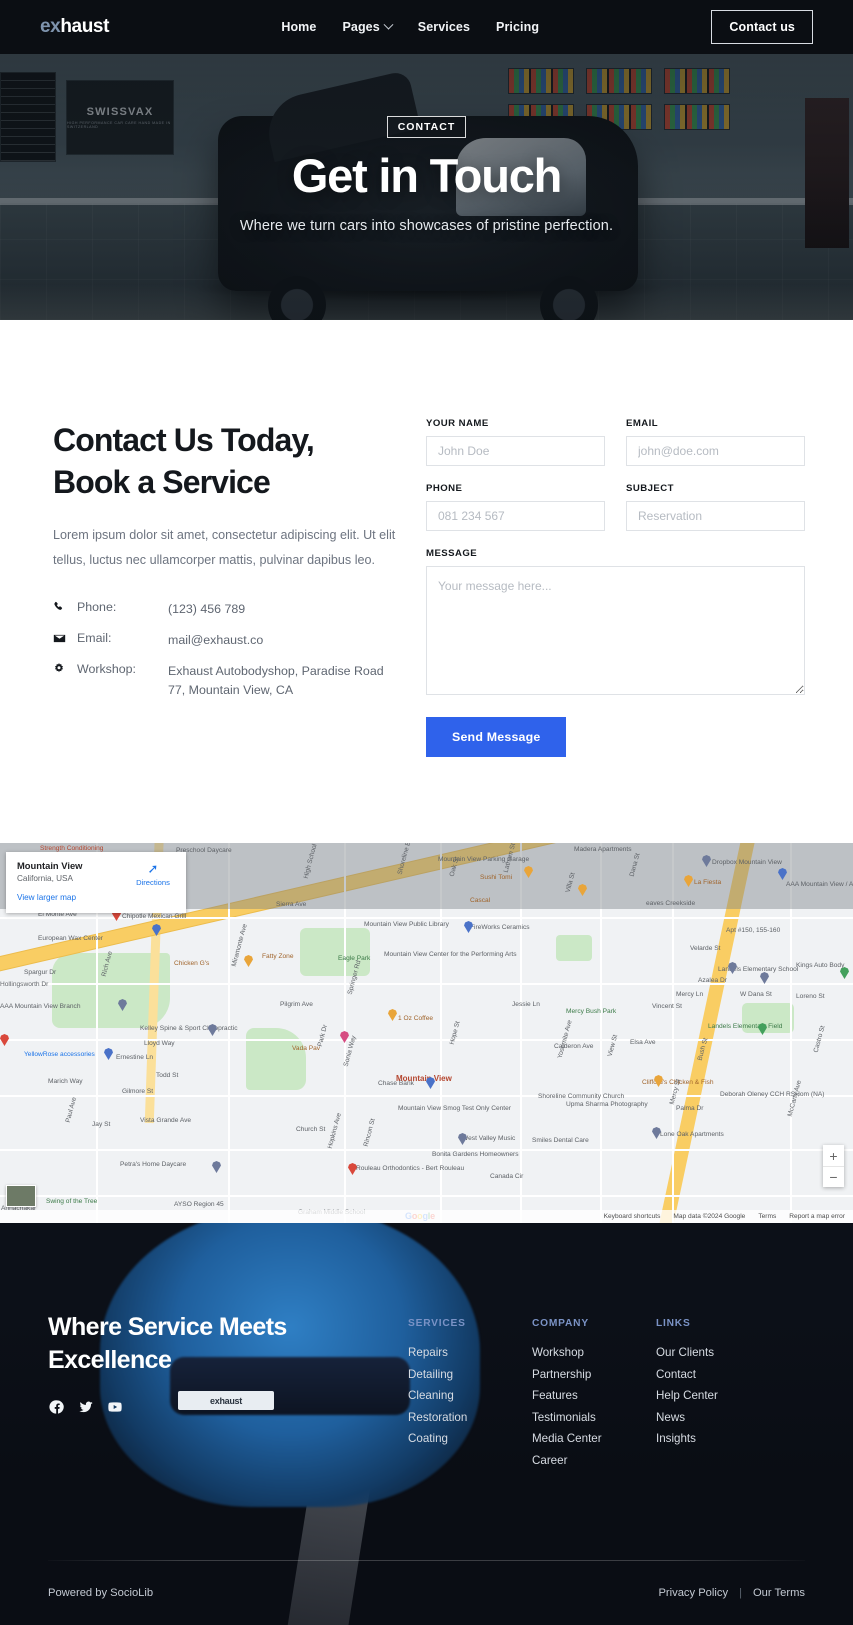 Image resolution: width=853 pixels, height=1625 pixels. Describe the element at coordinates (594, 1460) in the screenshot. I see `footer-link: Career` at that location.